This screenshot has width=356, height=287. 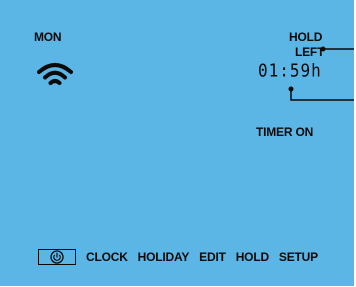 I want to click on wifi-icon, so click(x=55, y=74).